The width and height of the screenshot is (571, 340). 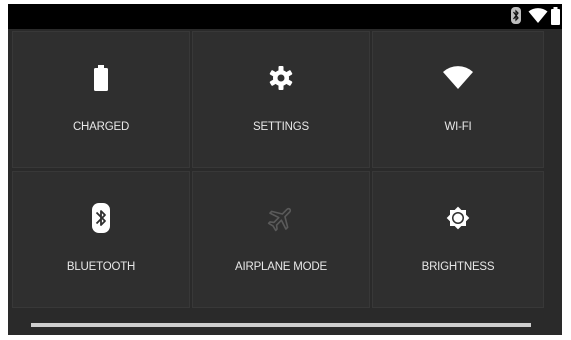 What do you see at coordinates (458, 99) in the screenshot?
I see `tile-wifi: WI-FI` at bounding box center [458, 99].